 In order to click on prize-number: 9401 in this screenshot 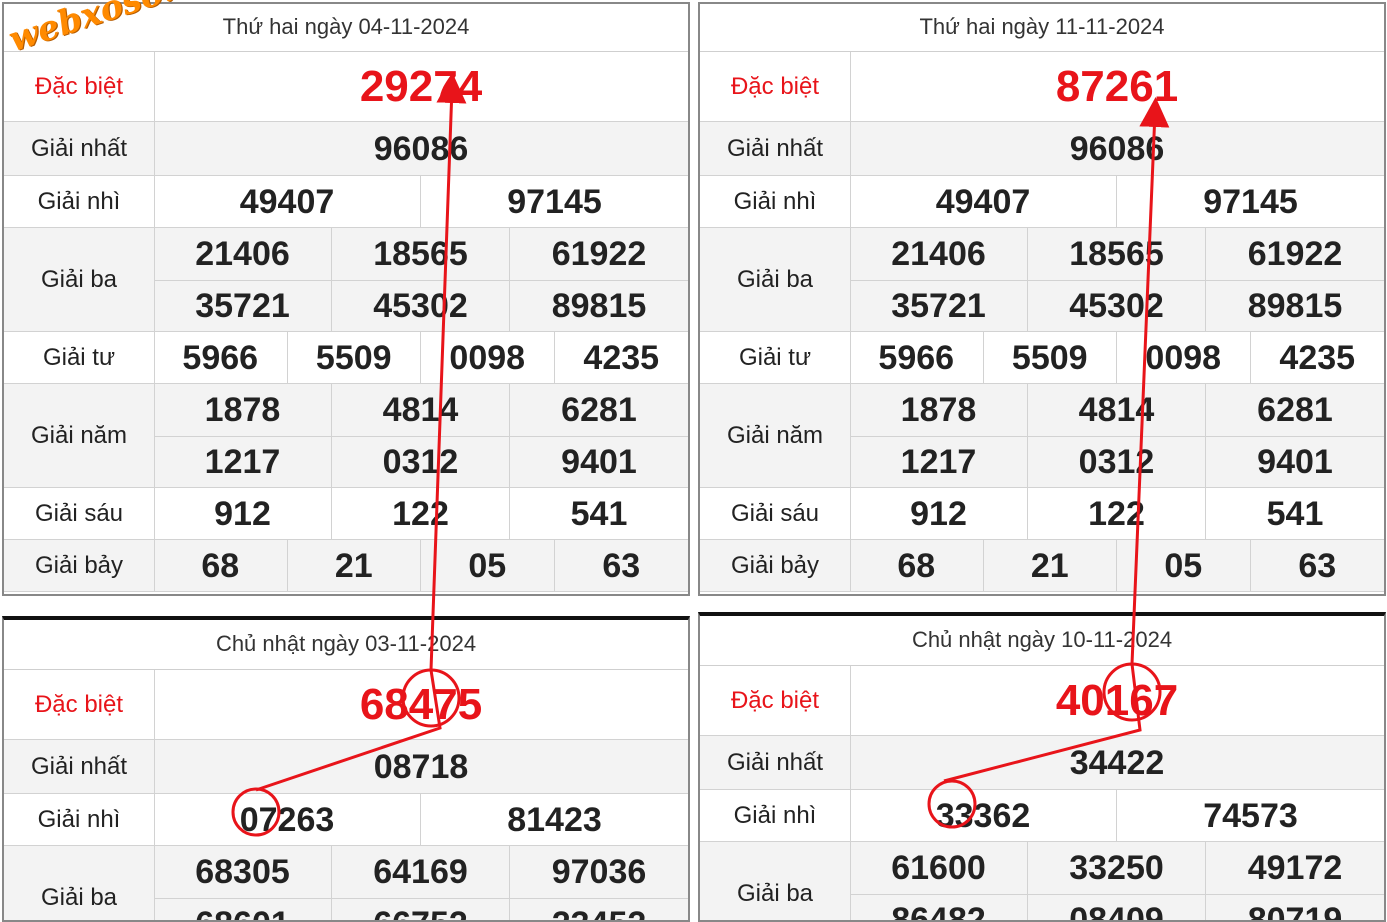, I will do `click(599, 461)`.